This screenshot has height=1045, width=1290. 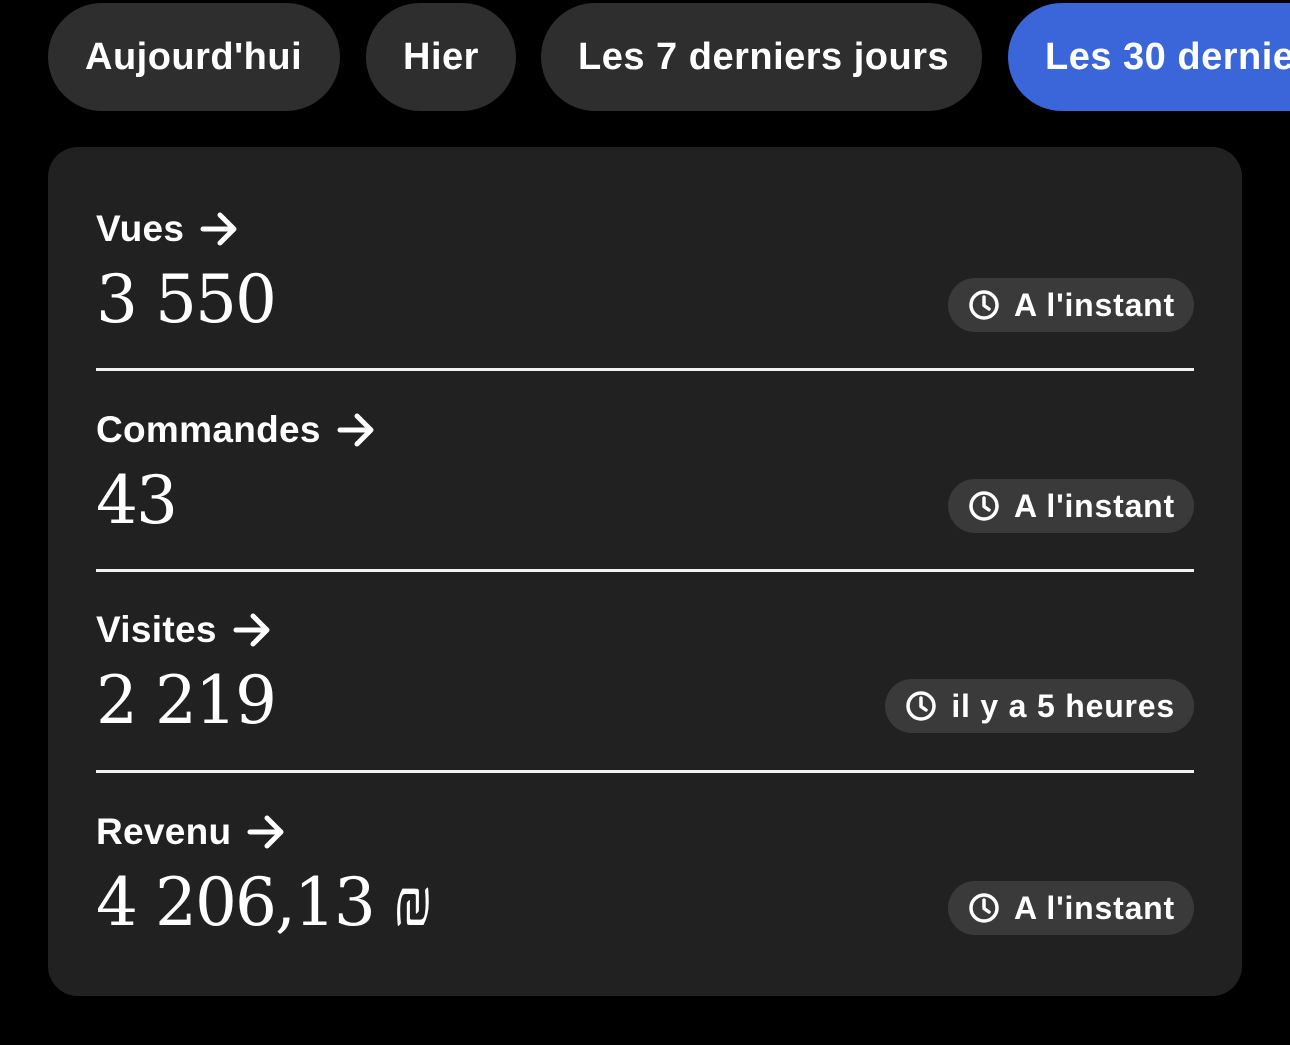 I want to click on updated-text: il y a 5 heures, so click(x=1063, y=705).